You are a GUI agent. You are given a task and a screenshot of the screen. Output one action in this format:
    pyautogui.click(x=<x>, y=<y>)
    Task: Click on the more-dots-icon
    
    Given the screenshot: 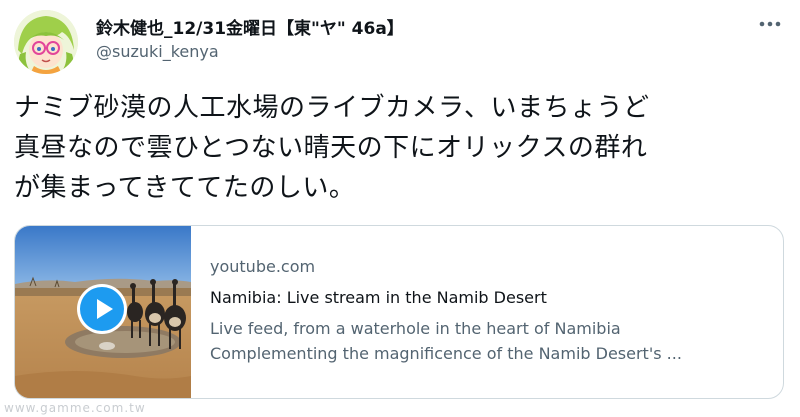 What is the action you would take?
    pyautogui.click(x=770, y=24)
    